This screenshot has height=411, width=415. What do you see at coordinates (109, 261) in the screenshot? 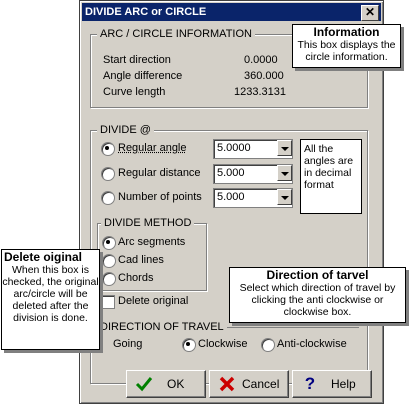
I see `cad-lines-radio` at bounding box center [109, 261].